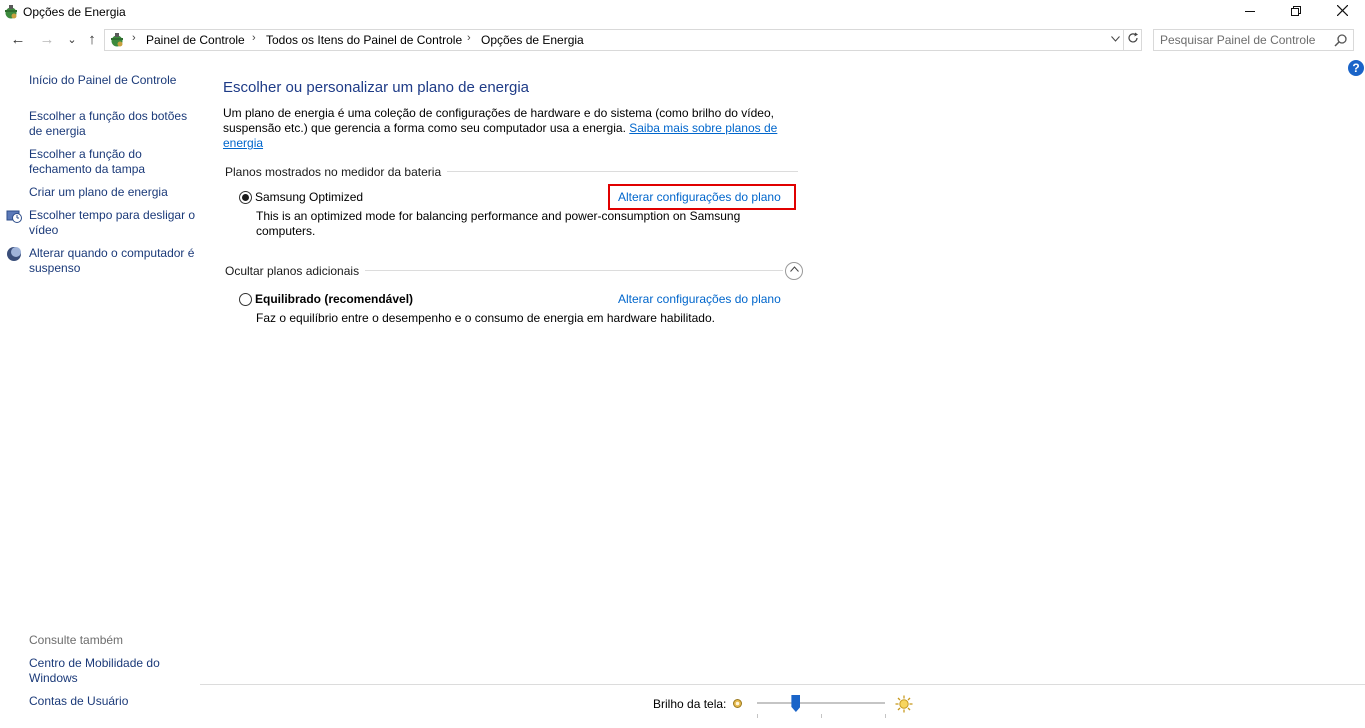  Describe the element at coordinates (117, 40) in the screenshot. I see `control-panel-icon` at that location.